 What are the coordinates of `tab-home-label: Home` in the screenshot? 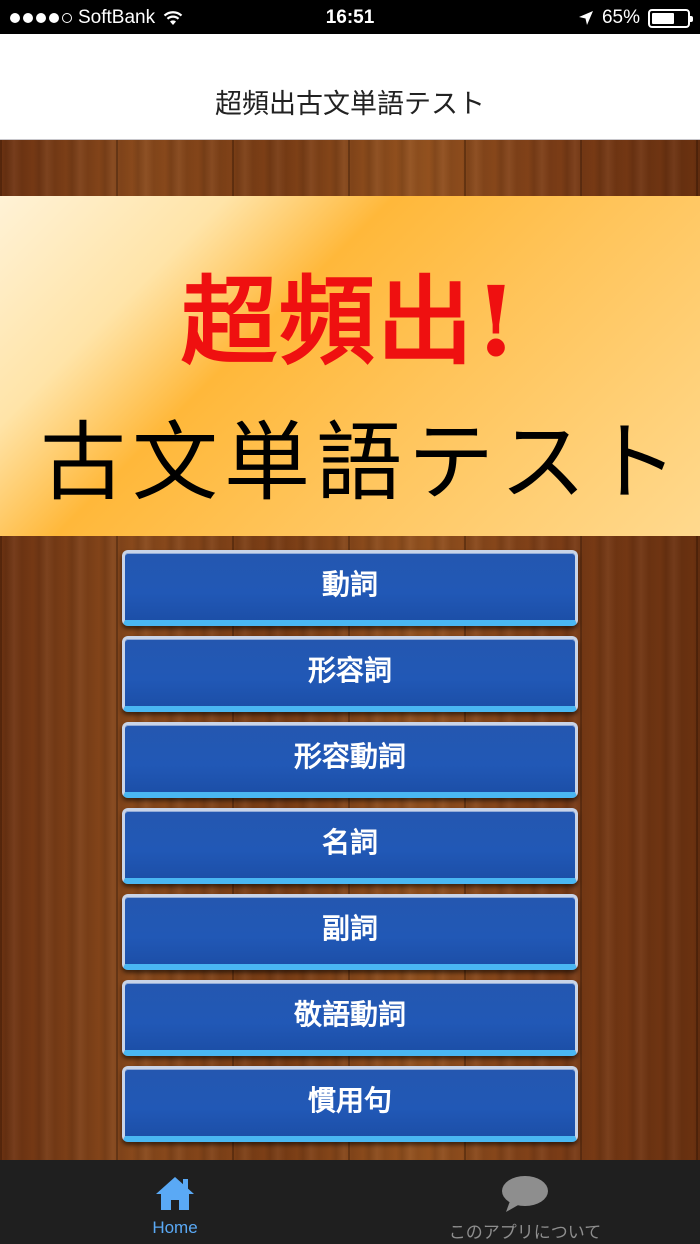 It's located at (175, 1227).